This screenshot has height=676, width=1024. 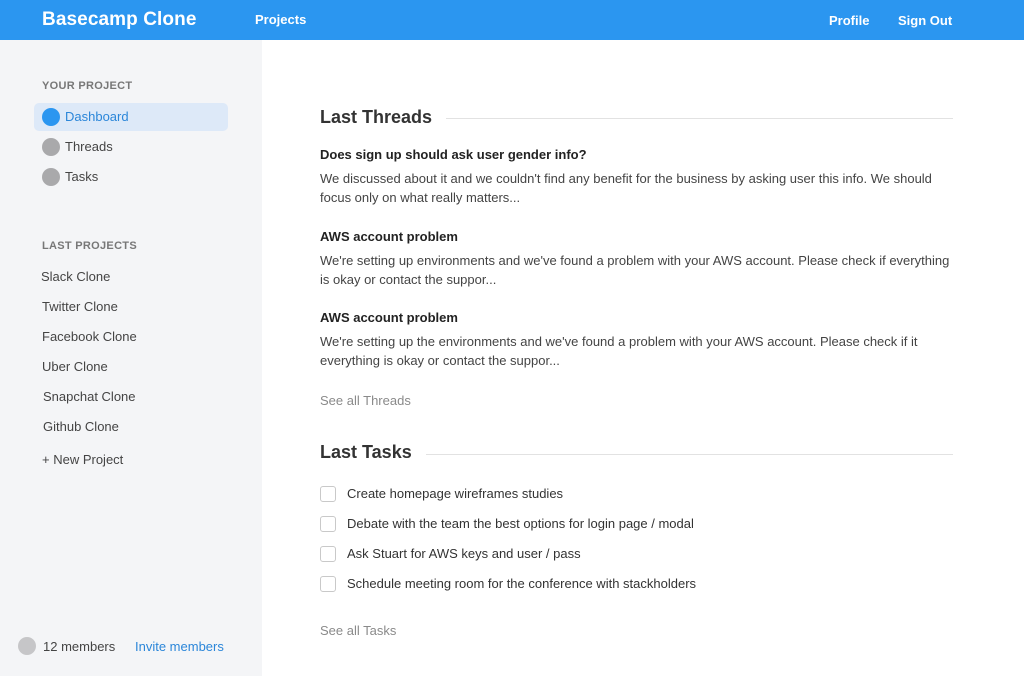 I want to click on new-project-link: + New Project, so click(x=82, y=459).